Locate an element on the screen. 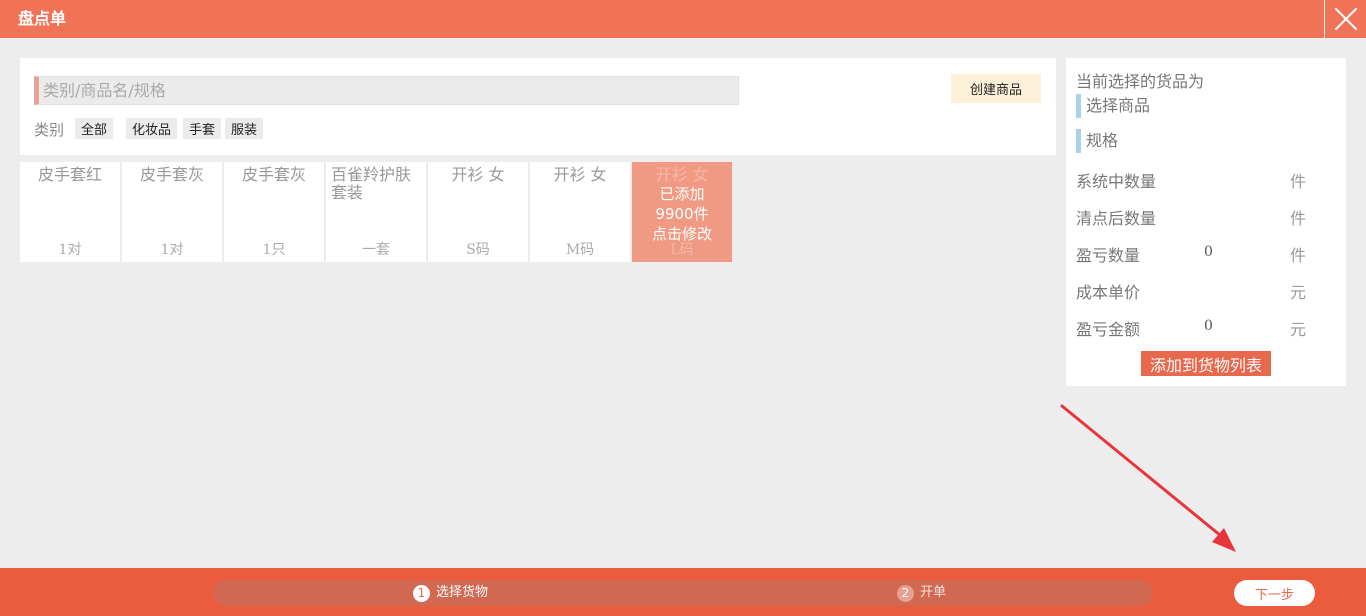  close-icon is located at coordinates (1345, 19).